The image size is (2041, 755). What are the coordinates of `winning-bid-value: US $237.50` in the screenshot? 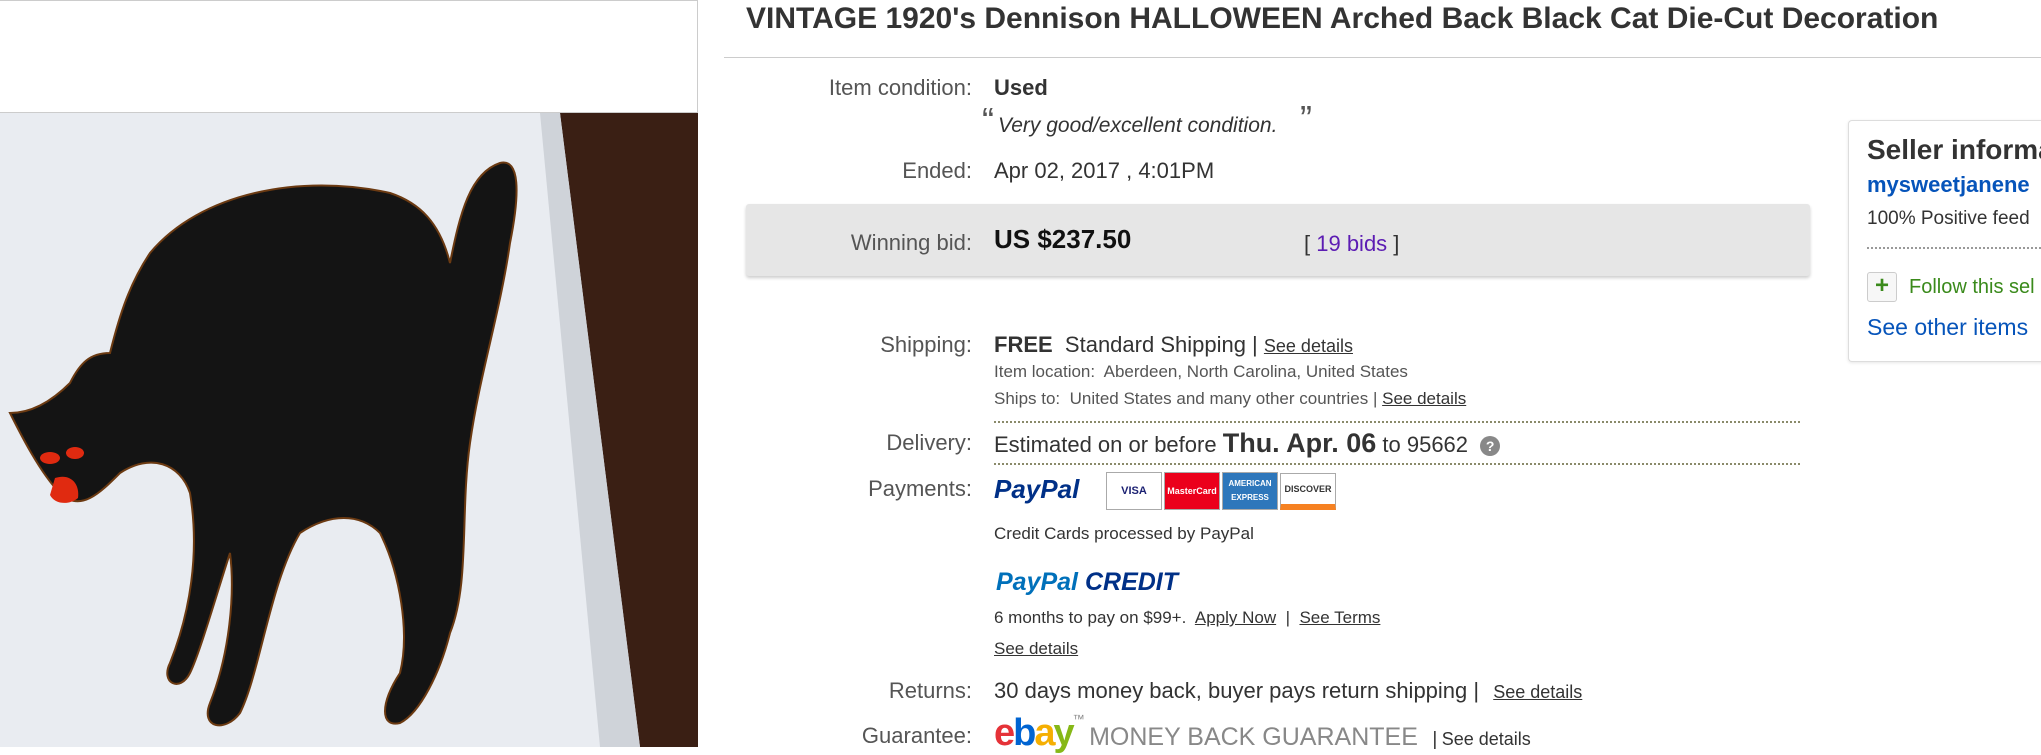 It's located at (1063, 239).